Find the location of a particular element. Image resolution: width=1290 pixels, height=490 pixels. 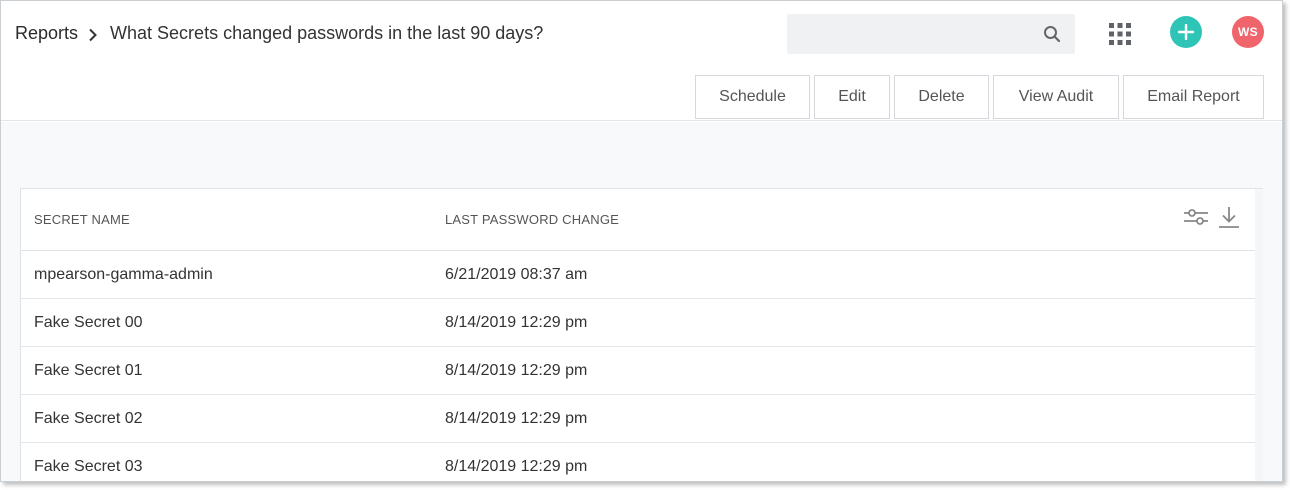

add-button is located at coordinates (1186, 32).